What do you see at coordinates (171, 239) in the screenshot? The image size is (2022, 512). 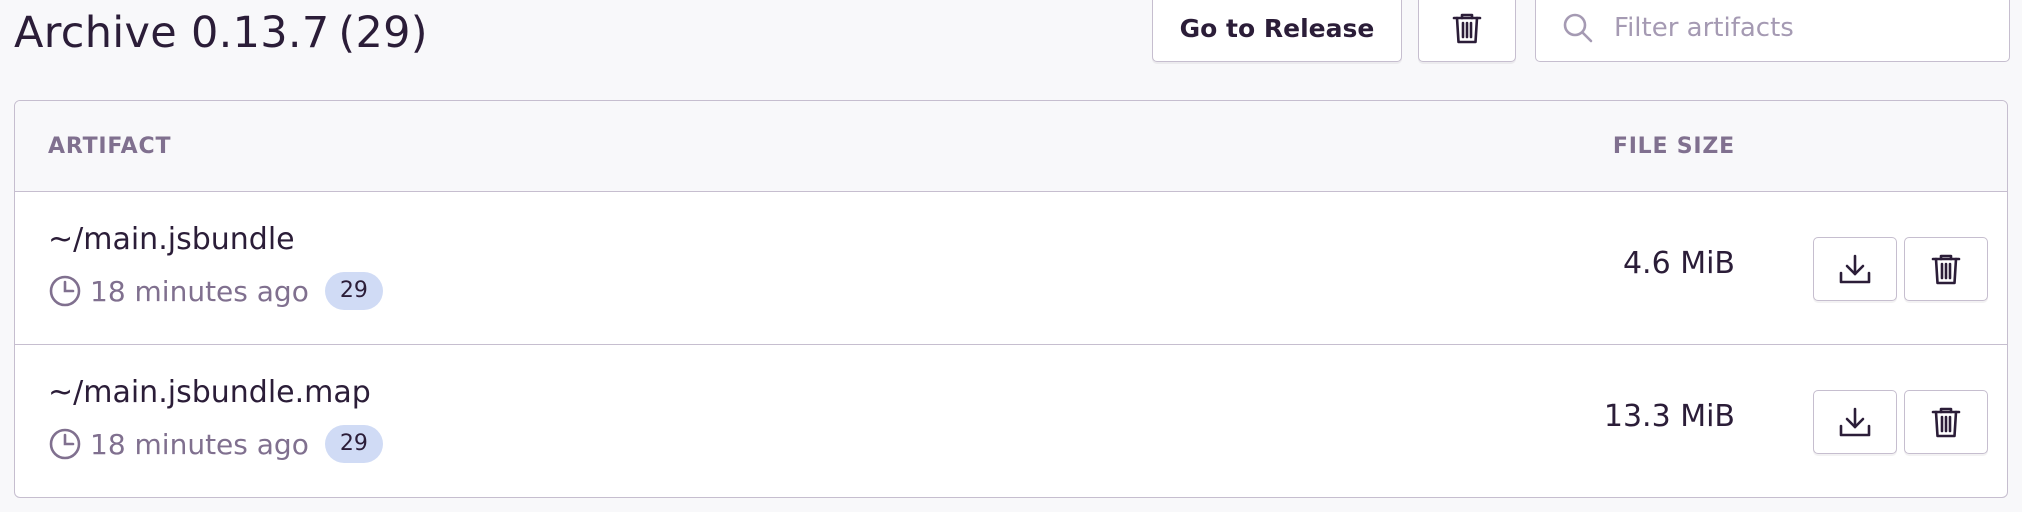 I see `artifact-name: ~/main.jsbundle` at bounding box center [171, 239].